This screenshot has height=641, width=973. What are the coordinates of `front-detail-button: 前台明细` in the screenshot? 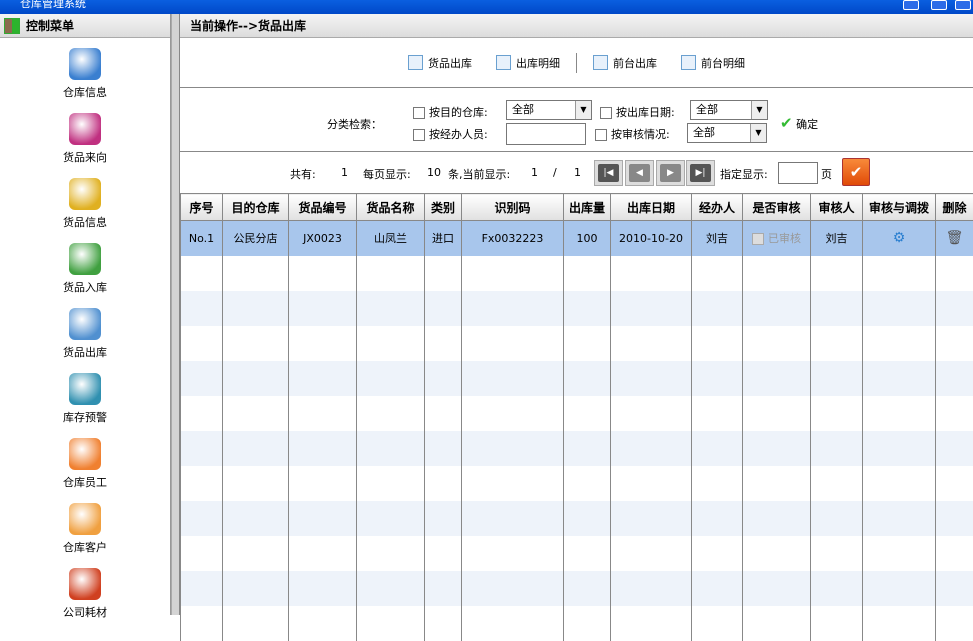 It's located at (713, 63).